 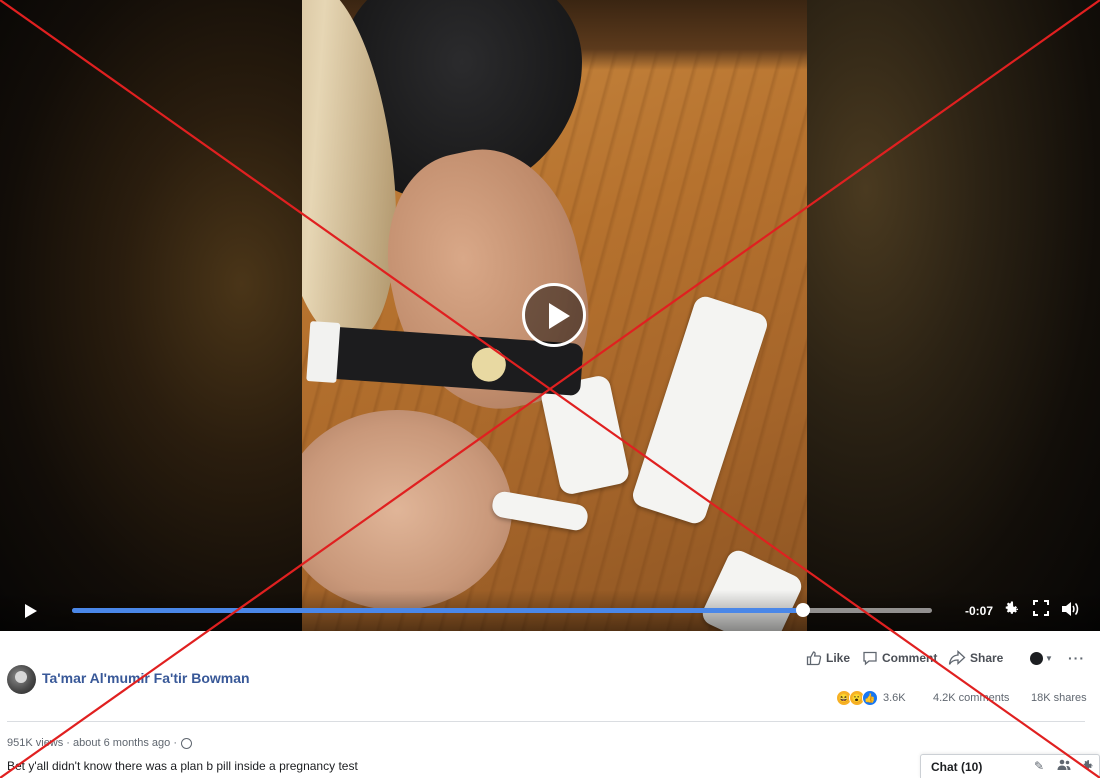 What do you see at coordinates (979, 611) in the screenshot?
I see `time-remaining: -0:07` at bounding box center [979, 611].